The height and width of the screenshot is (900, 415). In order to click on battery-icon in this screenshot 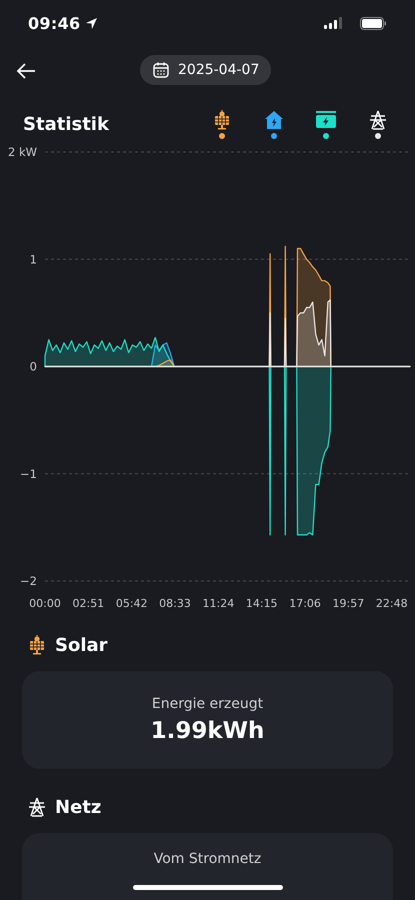, I will do `click(373, 23)`.